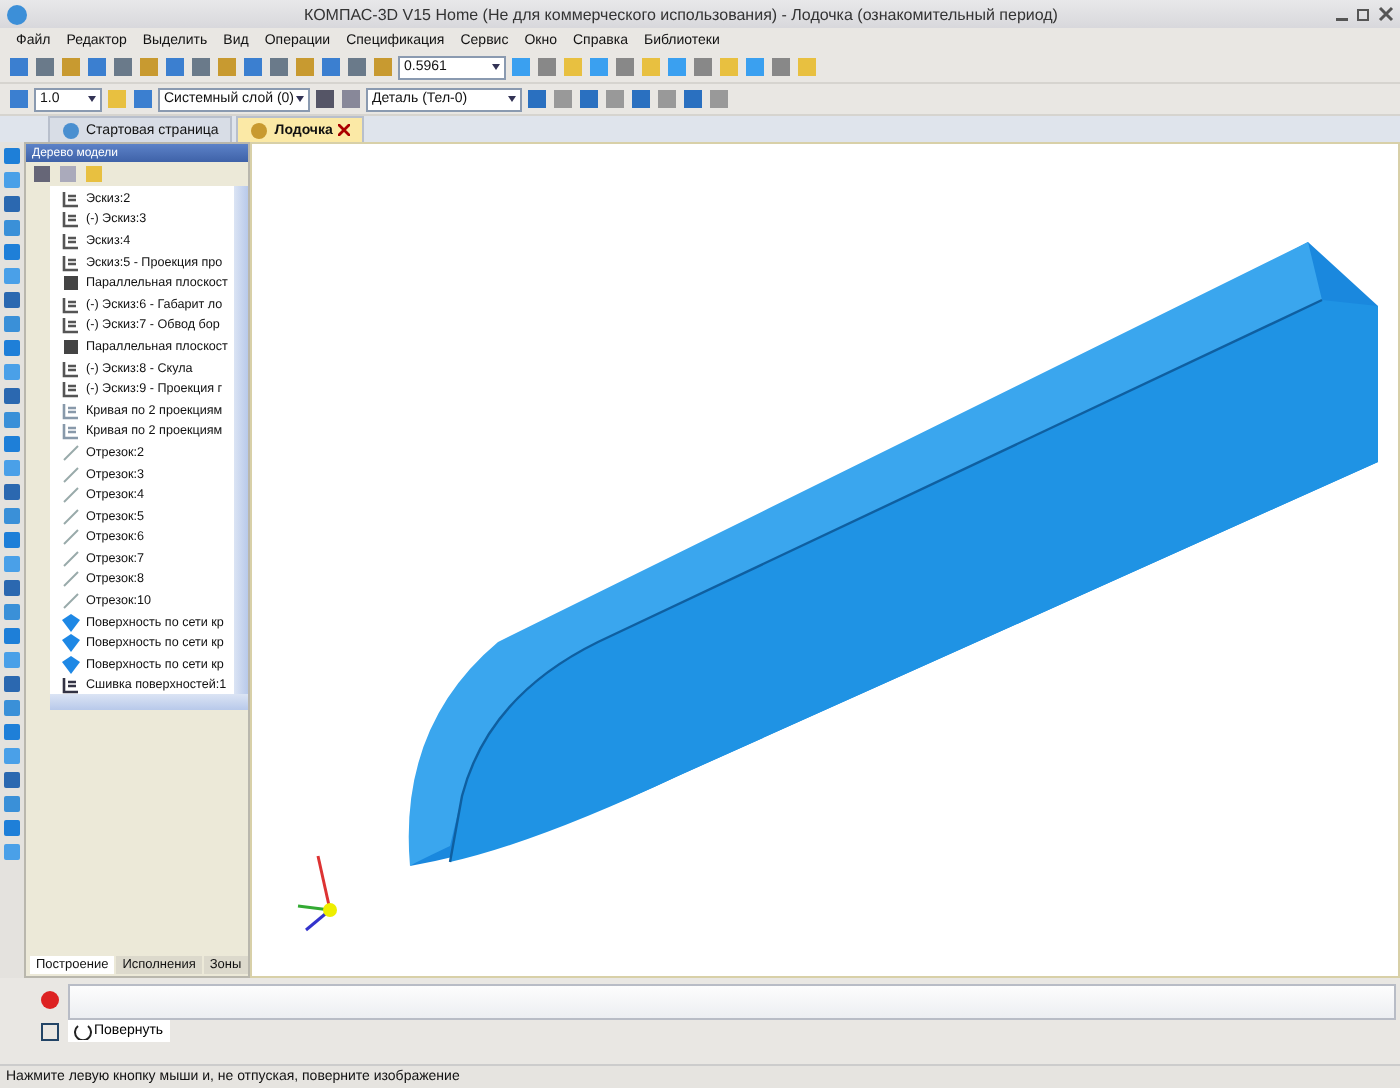  What do you see at coordinates (149, 702) in the screenshot?
I see `horizontal-scrollbar` at bounding box center [149, 702].